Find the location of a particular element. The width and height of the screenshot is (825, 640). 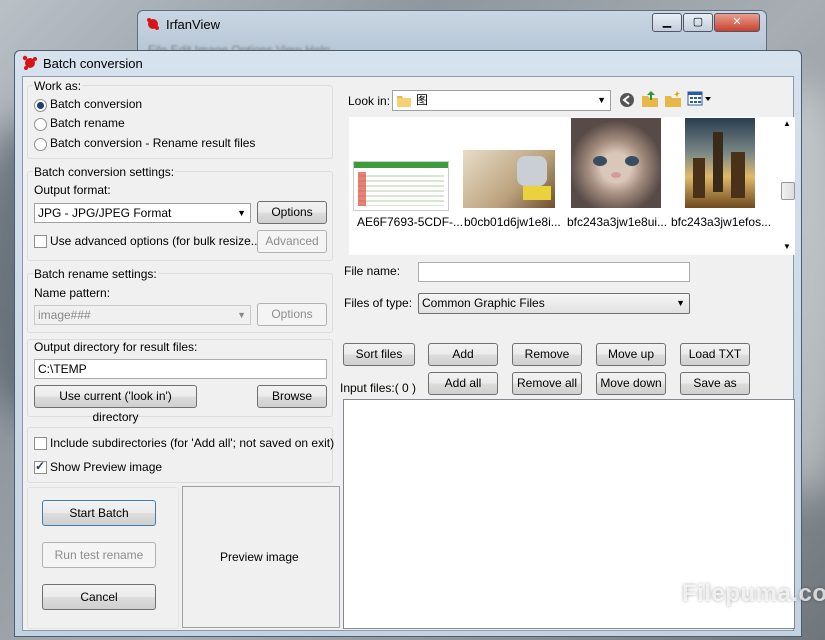

dialog-title: Batch conversion is located at coordinates (93, 63).